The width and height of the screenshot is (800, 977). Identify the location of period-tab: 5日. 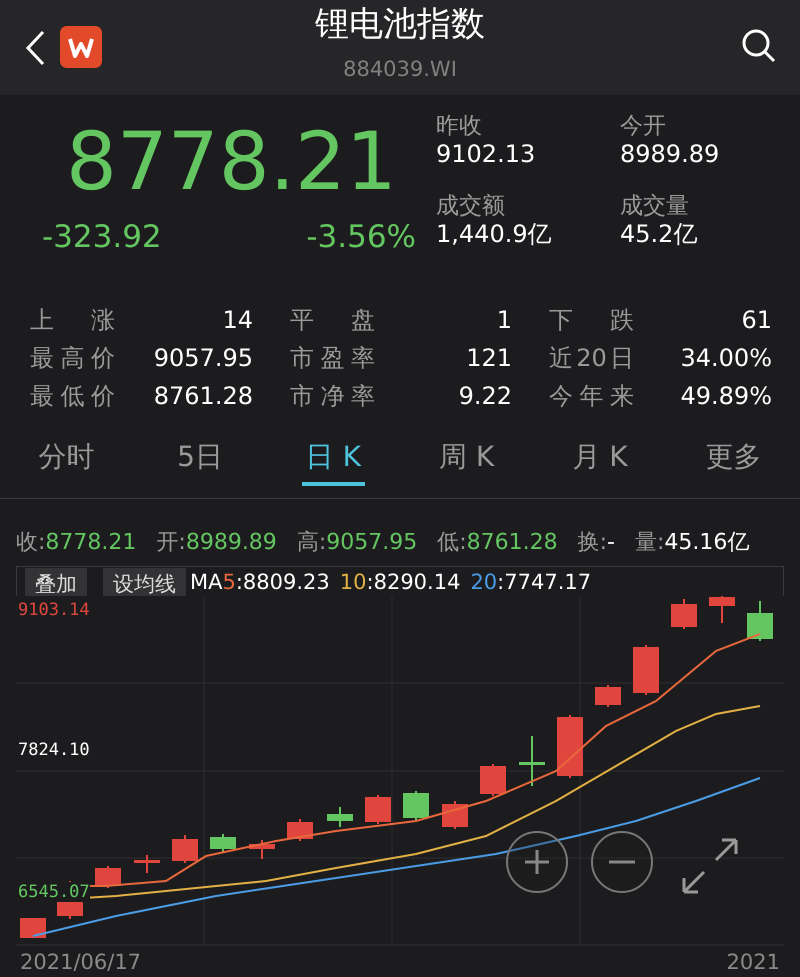
(200, 465).